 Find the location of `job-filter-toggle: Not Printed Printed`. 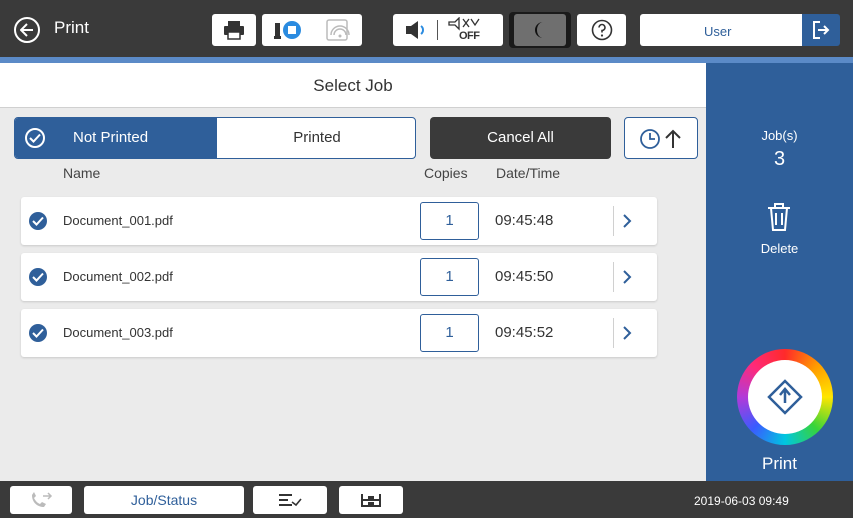

job-filter-toggle: Not Printed Printed is located at coordinates (215, 138).